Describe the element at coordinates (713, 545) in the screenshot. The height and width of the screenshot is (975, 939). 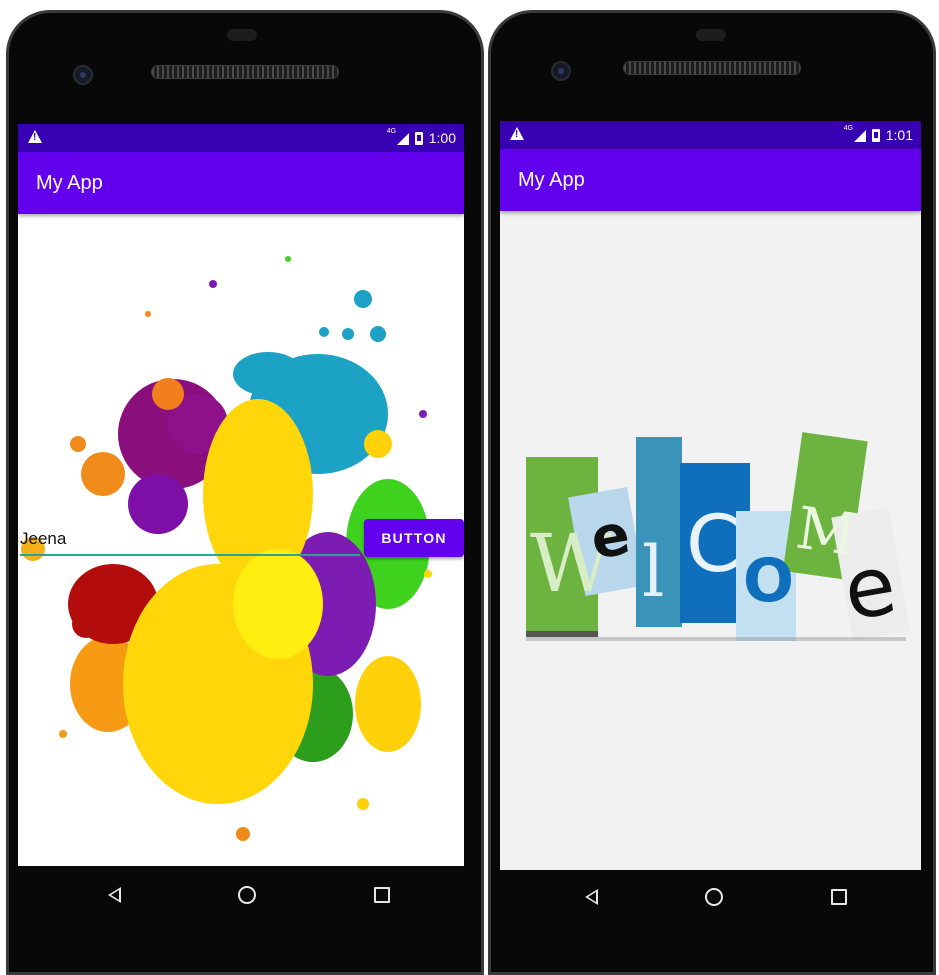
I see `welcome-letter: C` at that location.